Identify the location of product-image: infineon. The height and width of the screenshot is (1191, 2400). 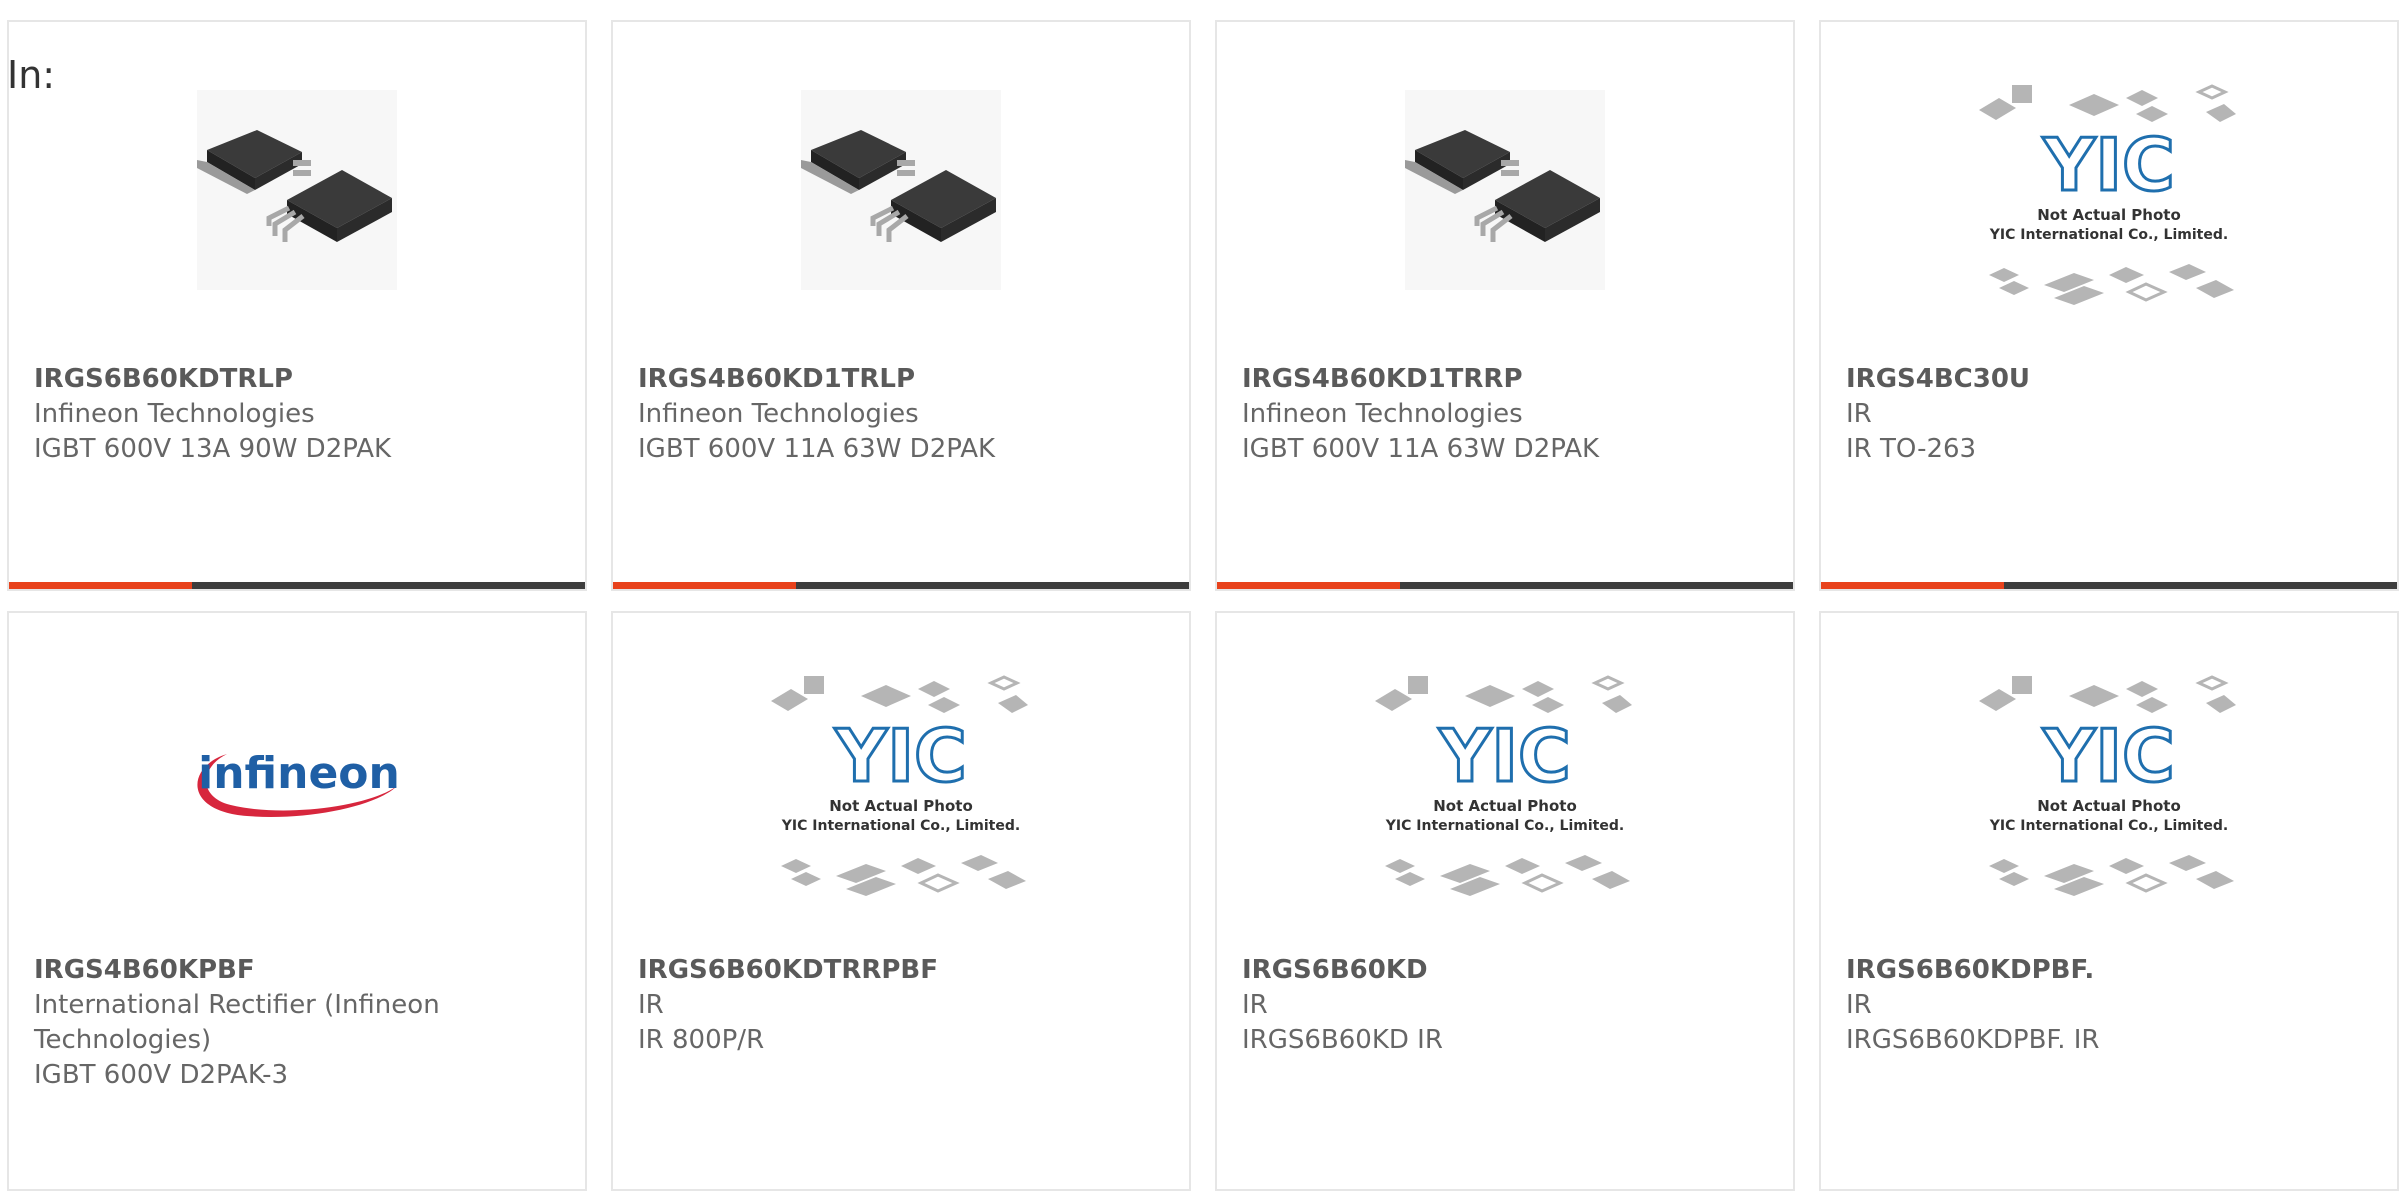
(297, 781).